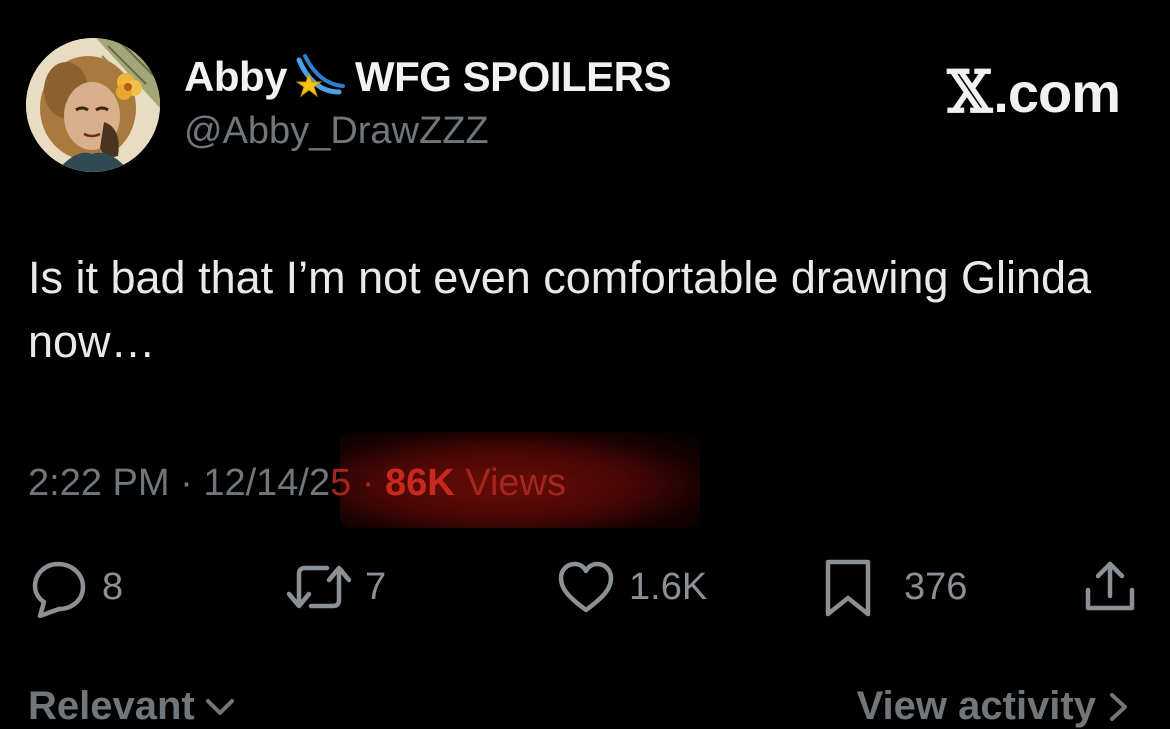 The image size is (1170, 729). I want to click on like-button: 1.6K, so click(631, 587).